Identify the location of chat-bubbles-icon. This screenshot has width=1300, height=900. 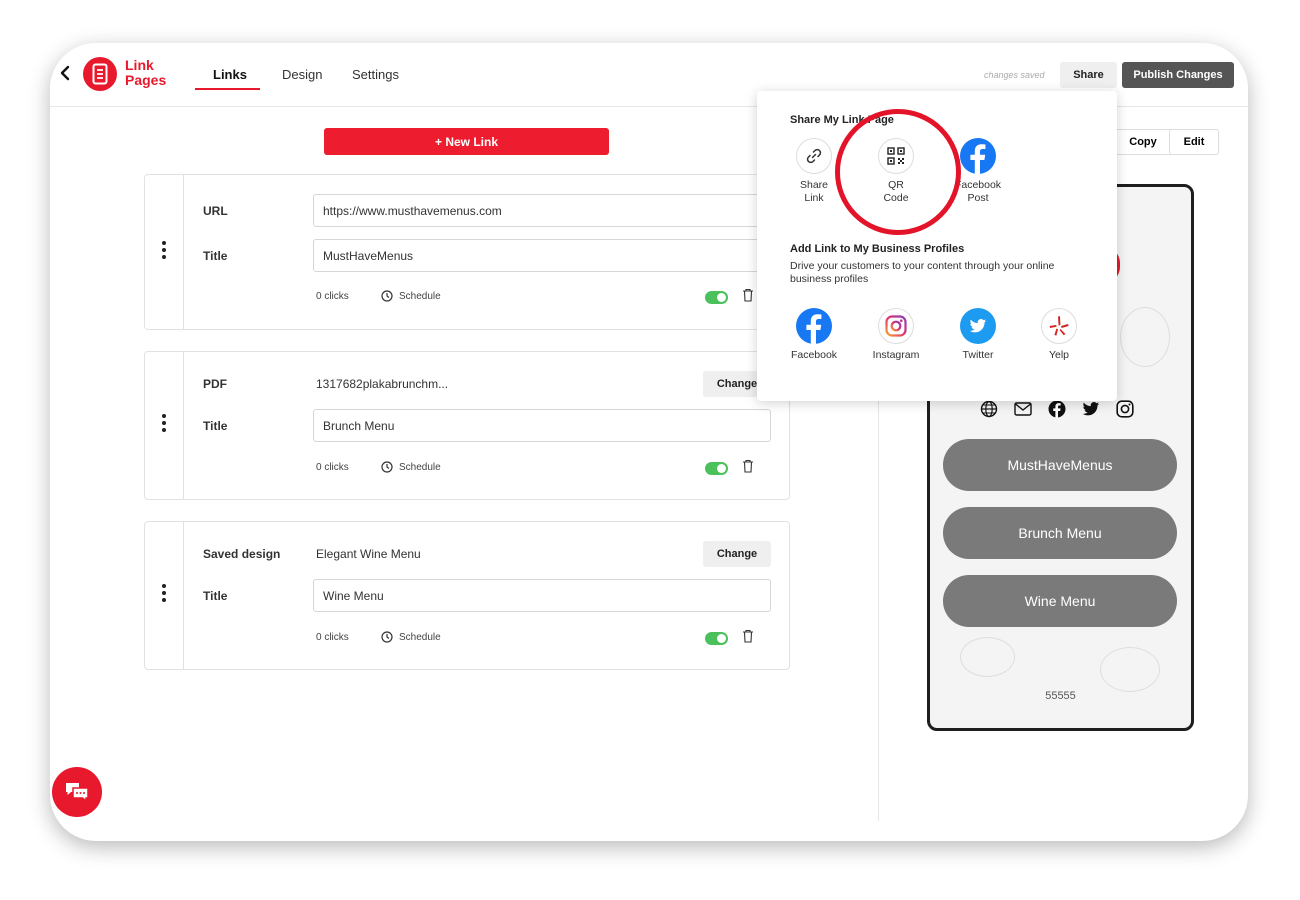
(77, 793).